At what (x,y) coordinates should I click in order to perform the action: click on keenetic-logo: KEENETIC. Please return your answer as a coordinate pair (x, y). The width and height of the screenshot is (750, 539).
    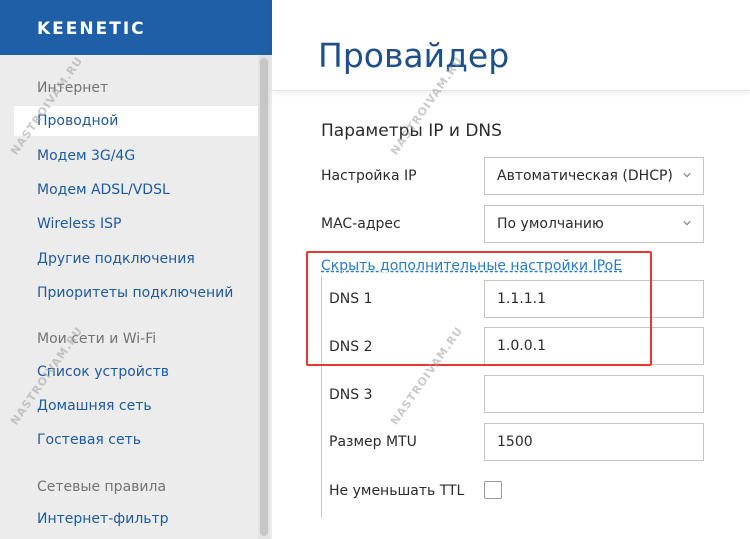
    Looking at the image, I should click on (91, 29).